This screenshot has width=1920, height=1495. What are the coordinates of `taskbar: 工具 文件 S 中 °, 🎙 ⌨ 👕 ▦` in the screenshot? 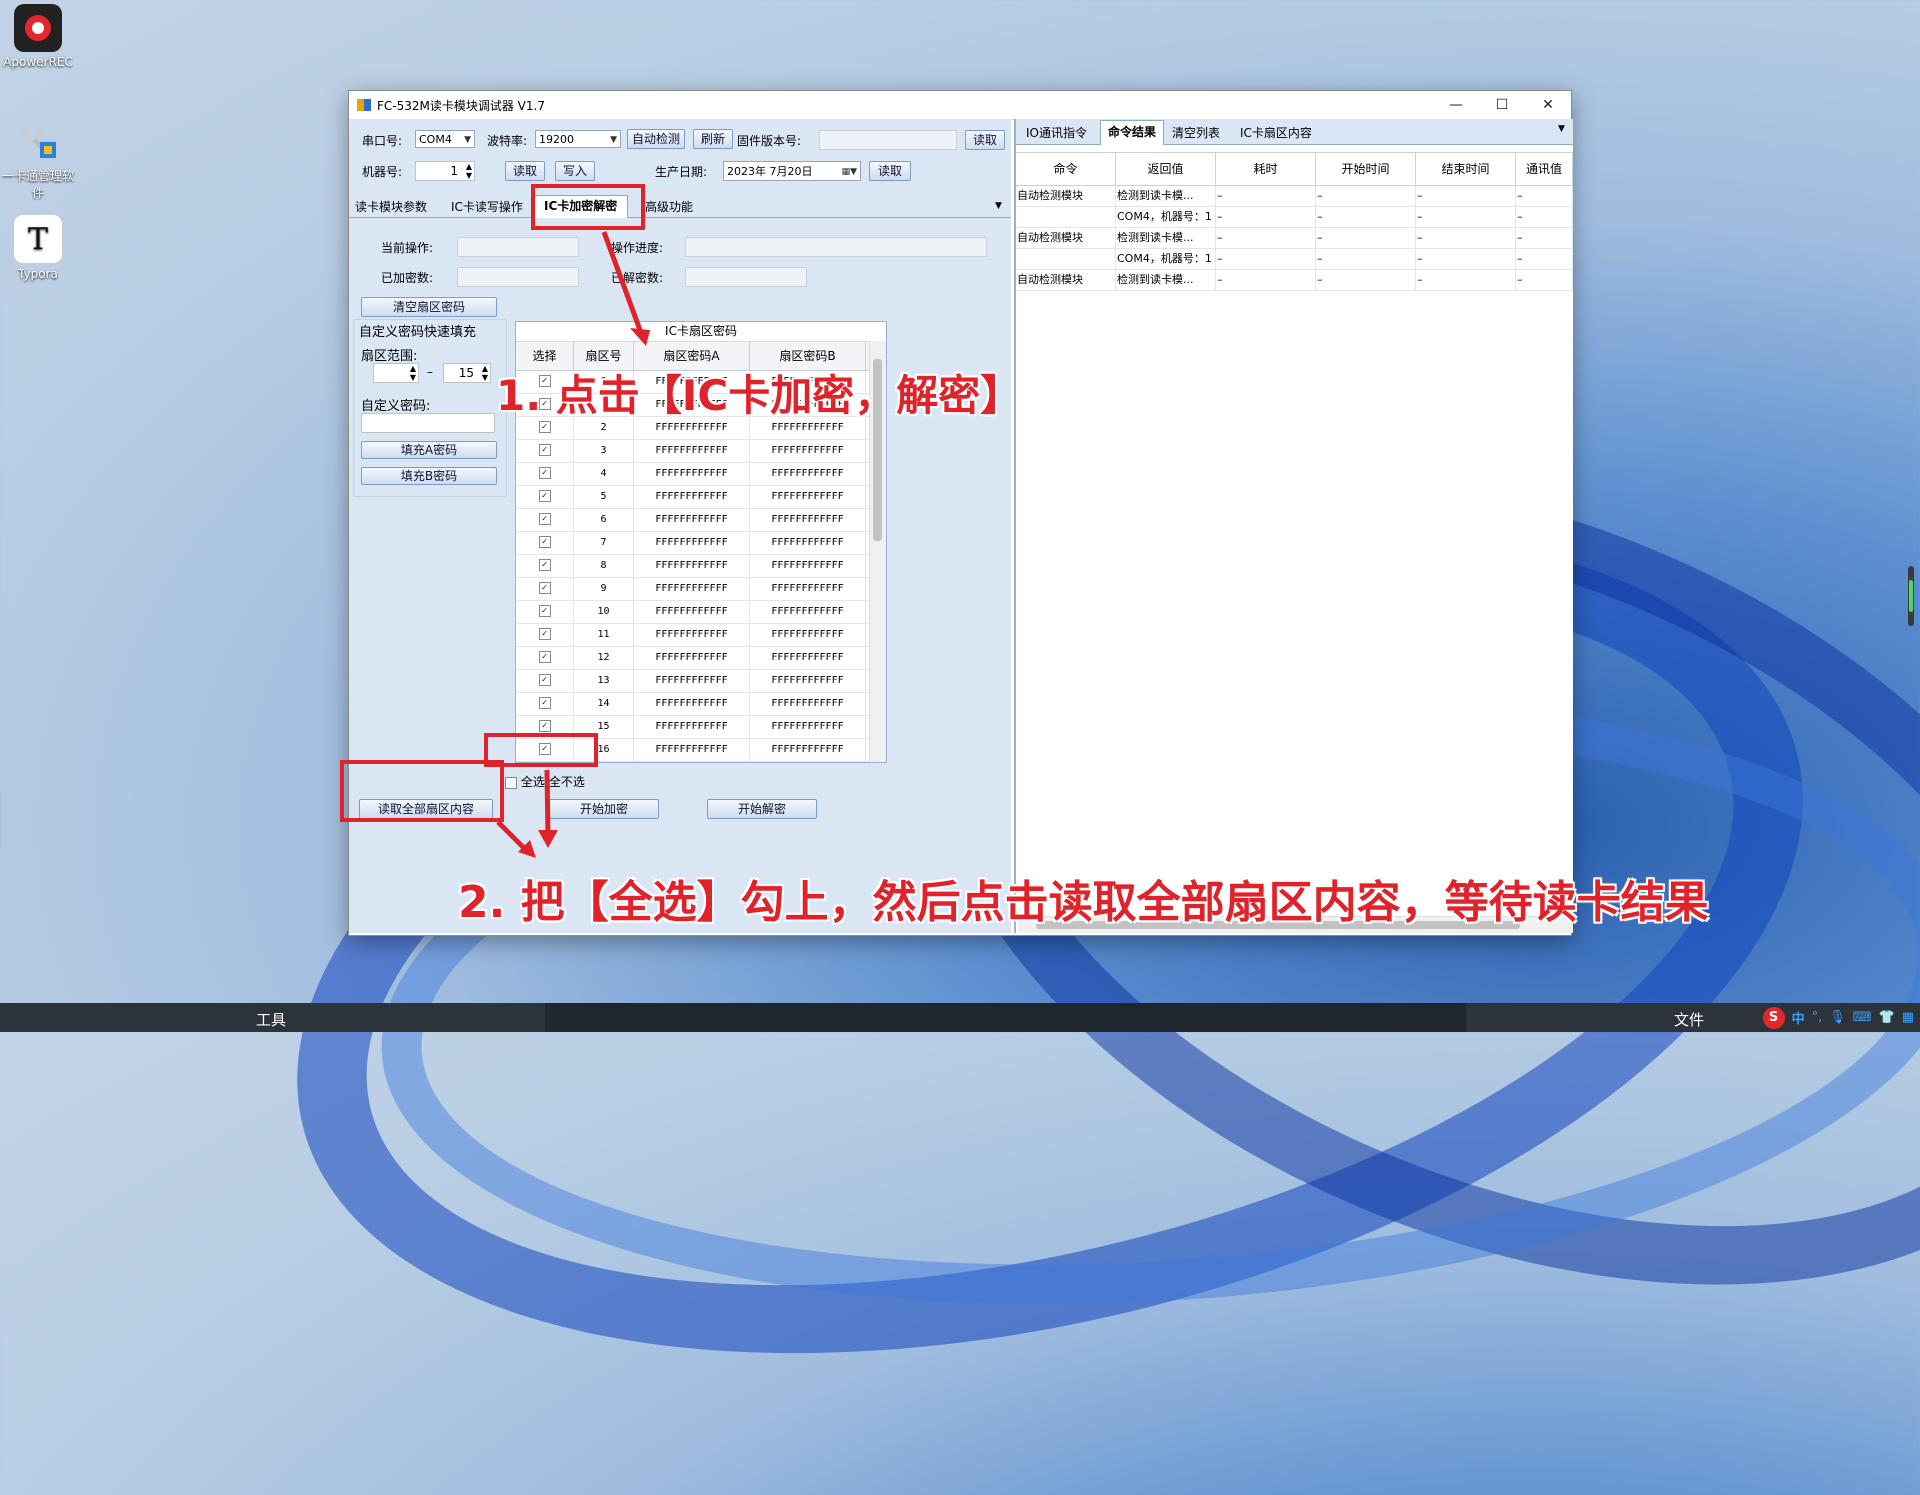 It's located at (960, 1017).